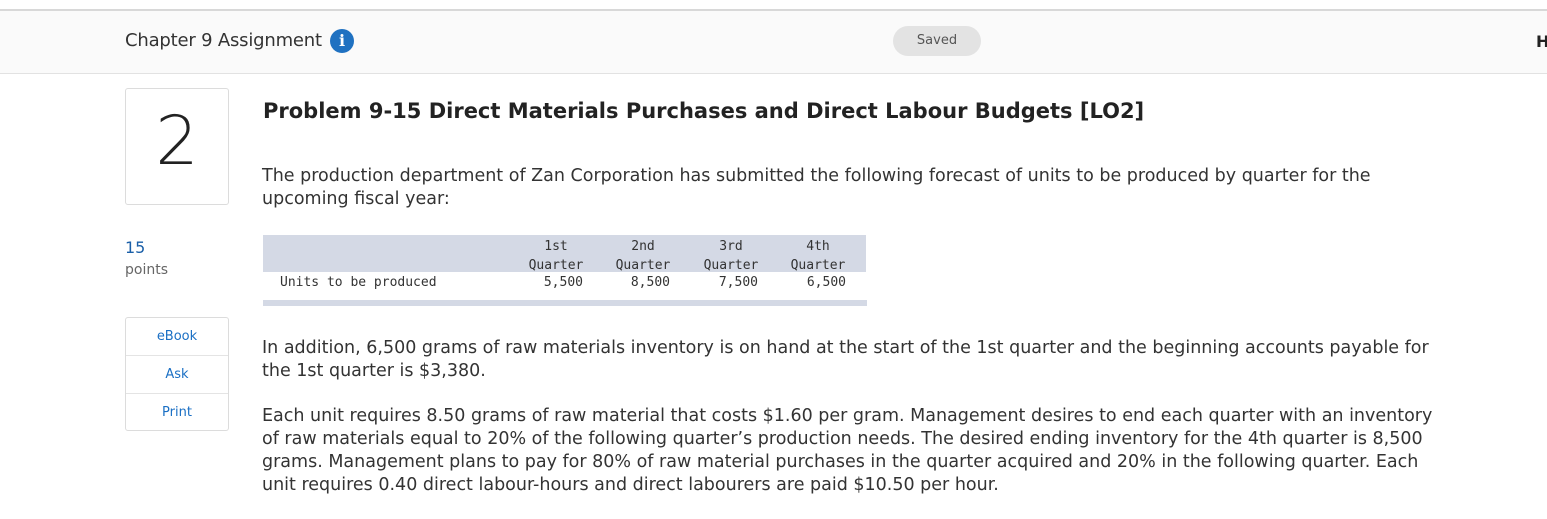 The image size is (1547, 519). What do you see at coordinates (937, 41) in the screenshot?
I see `saved-status-badge: Saved` at bounding box center [937, 41].